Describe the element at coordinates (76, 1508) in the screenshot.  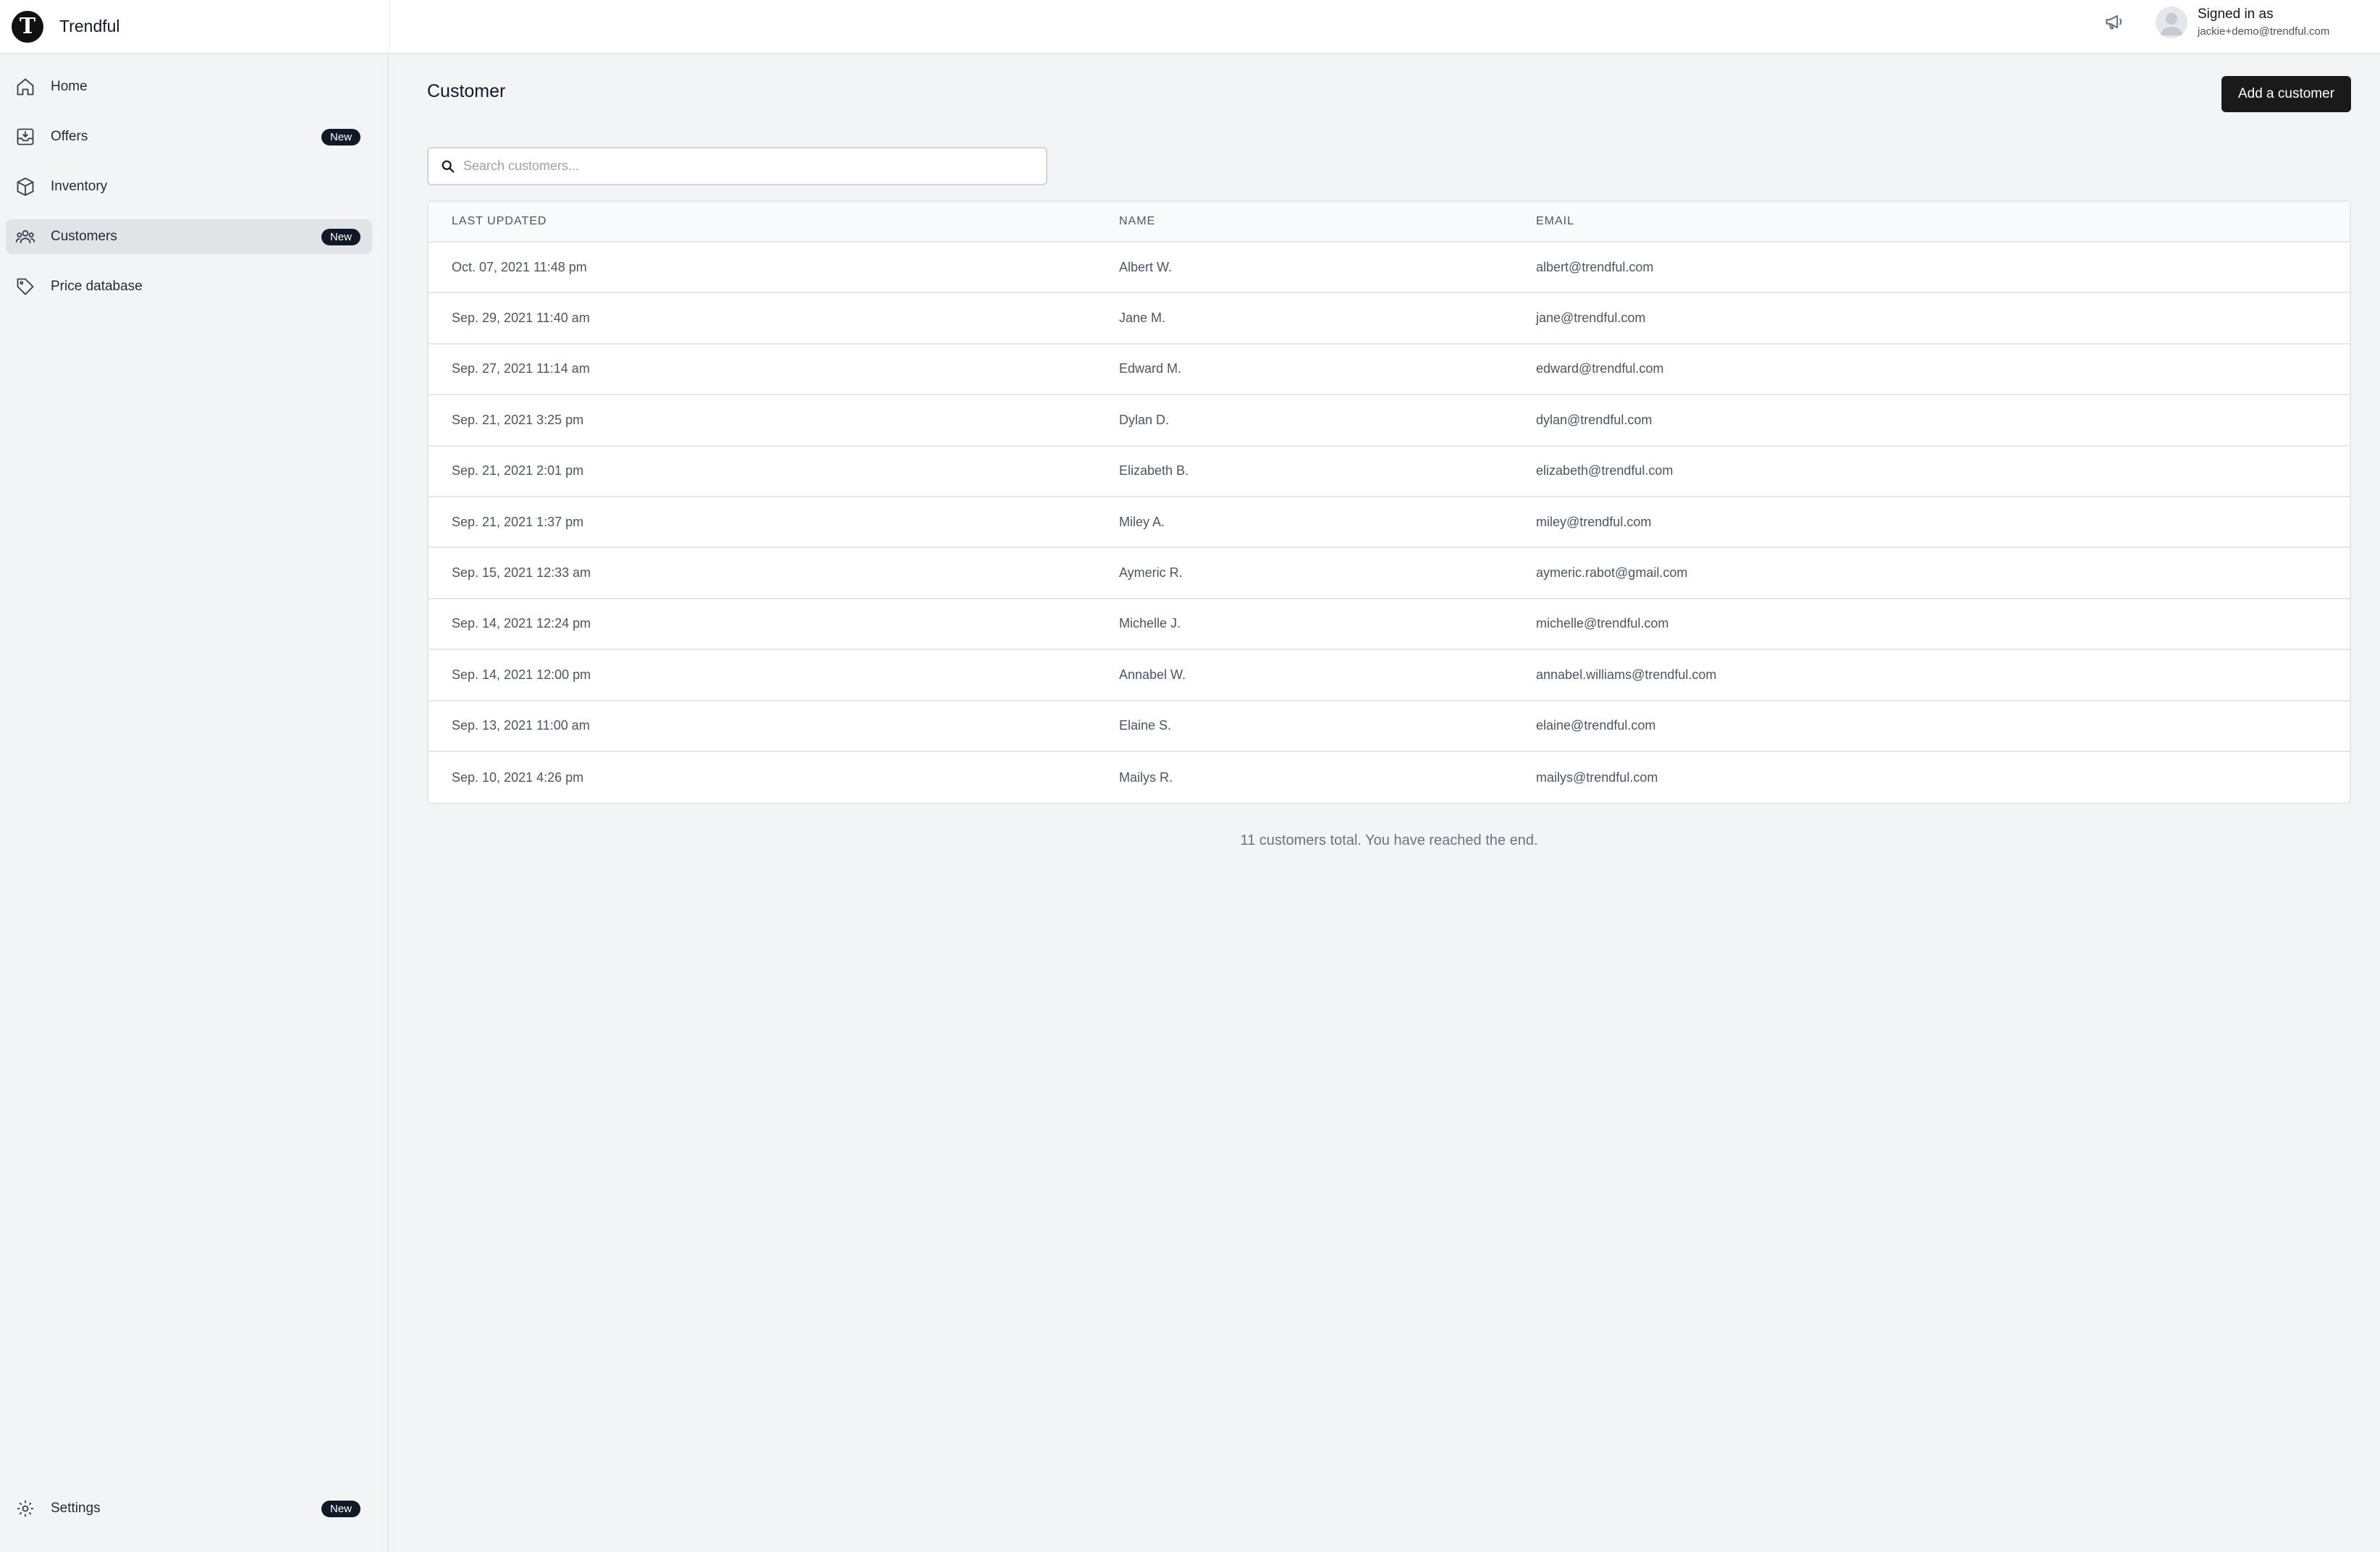
I see `sidebar-item-label: Settings` at that location.